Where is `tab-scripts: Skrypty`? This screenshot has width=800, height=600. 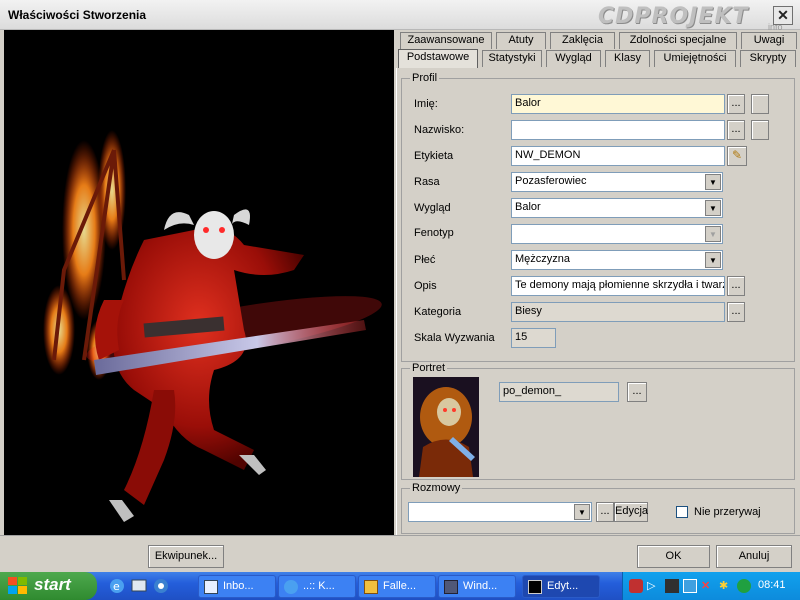
tab-scripts: Skrypty is located at coordinates (768, 58).